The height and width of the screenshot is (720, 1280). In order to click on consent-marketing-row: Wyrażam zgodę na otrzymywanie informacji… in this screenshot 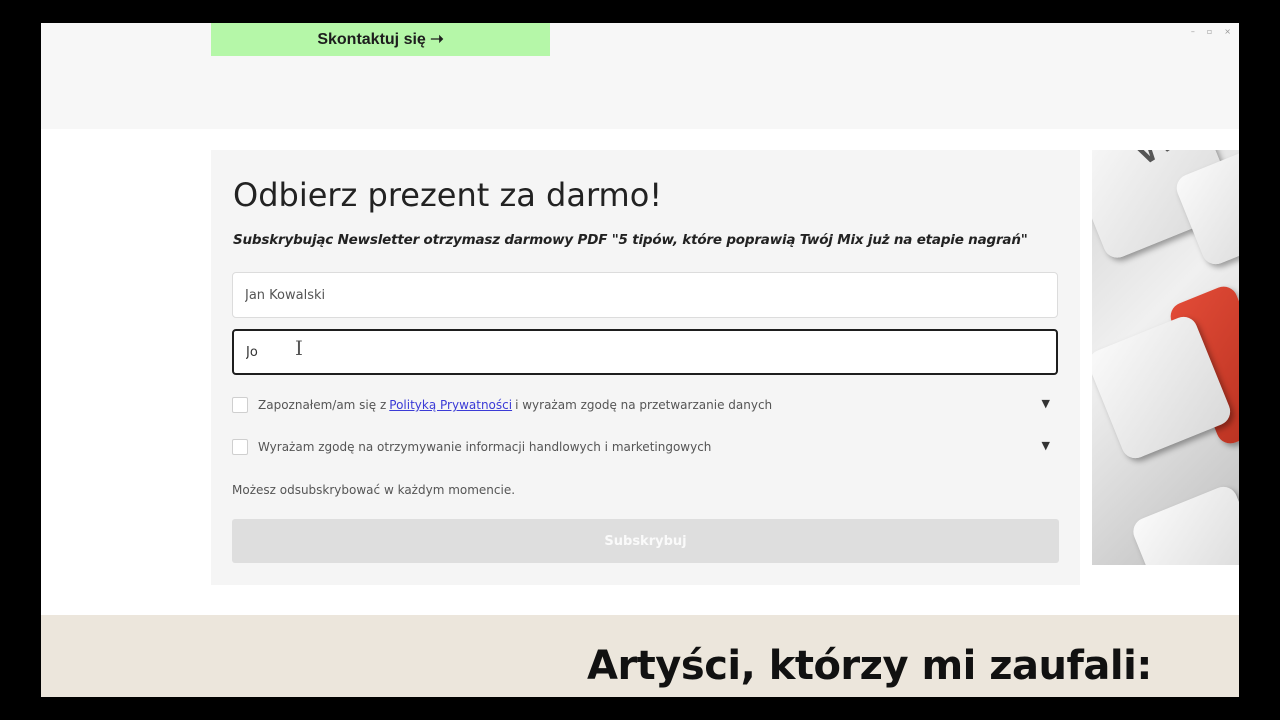, I will do `click(645, 447)`.